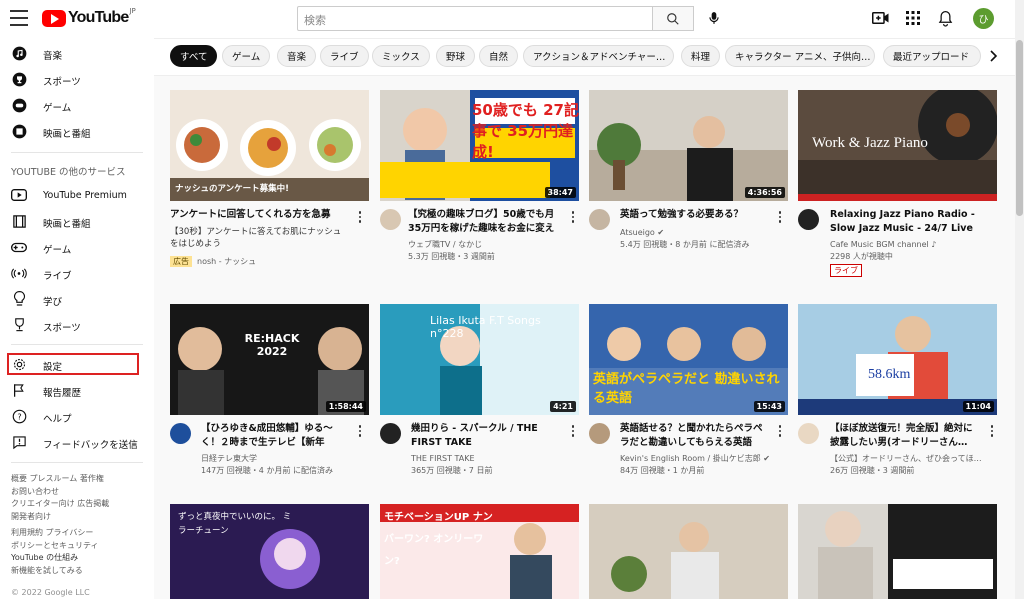 The width and height of the screenshot is (1024, 600). I want to click on video-thumbnail: ナッシュのアンケート募集中!, so click(269, 145).